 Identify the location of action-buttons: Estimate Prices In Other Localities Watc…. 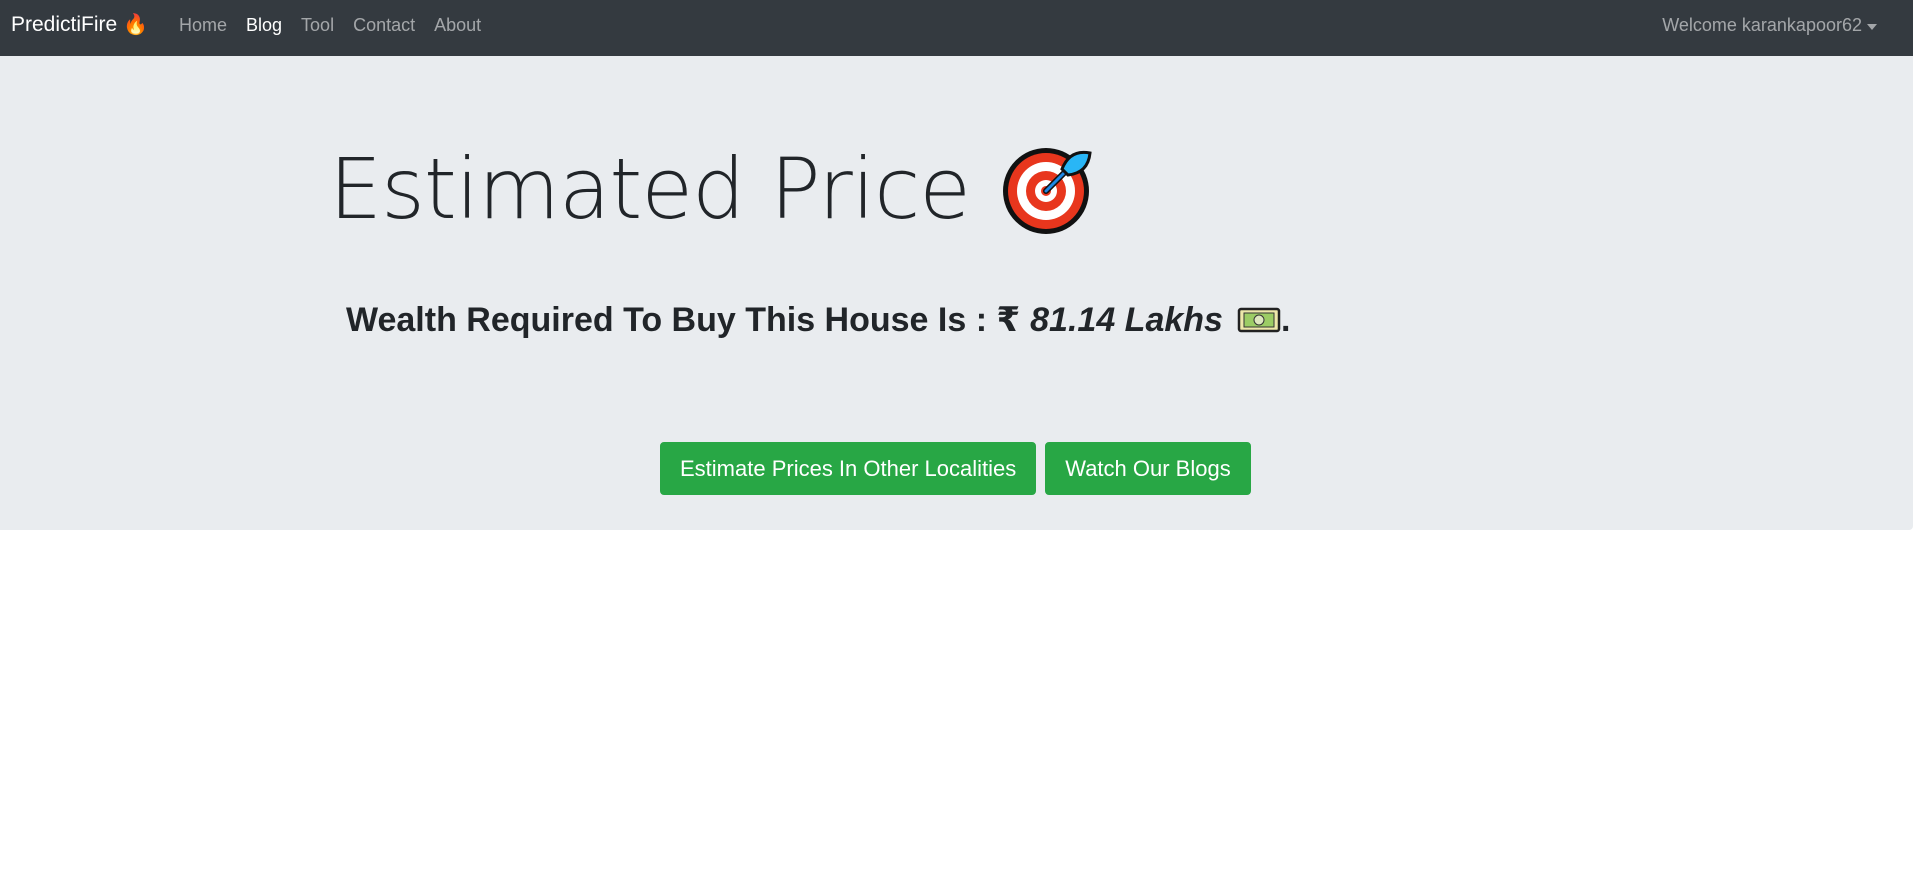
(960, 468).